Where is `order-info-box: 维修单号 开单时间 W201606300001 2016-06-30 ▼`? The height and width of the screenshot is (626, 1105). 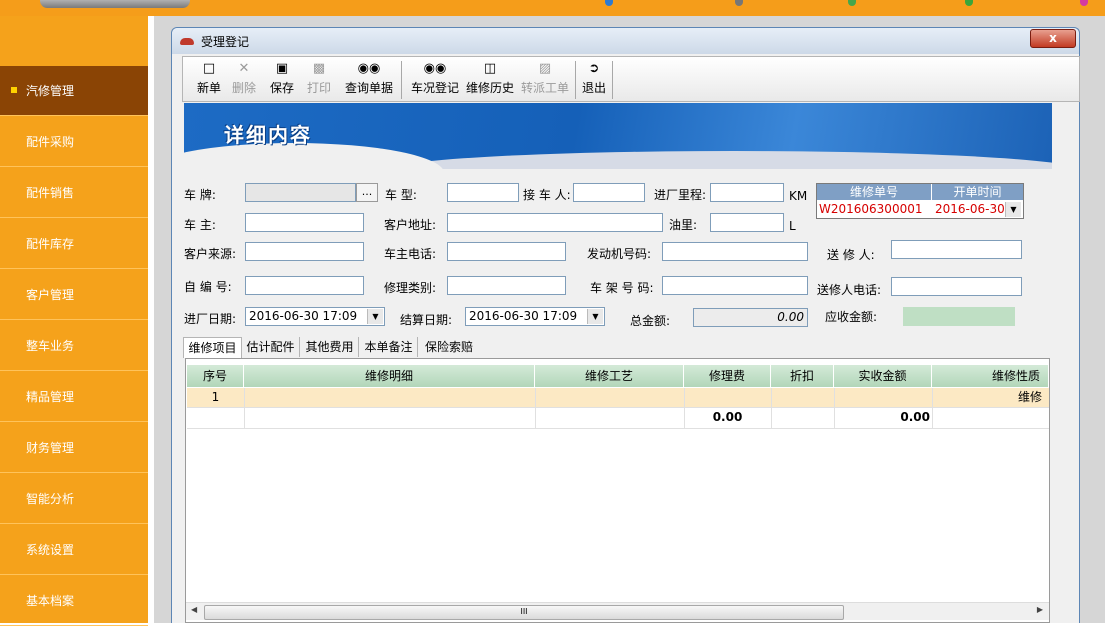 order-info-box: 维修单号 开单时间 W201606300001 2016-06-30 ▼ is located at coordinates (920, 201).